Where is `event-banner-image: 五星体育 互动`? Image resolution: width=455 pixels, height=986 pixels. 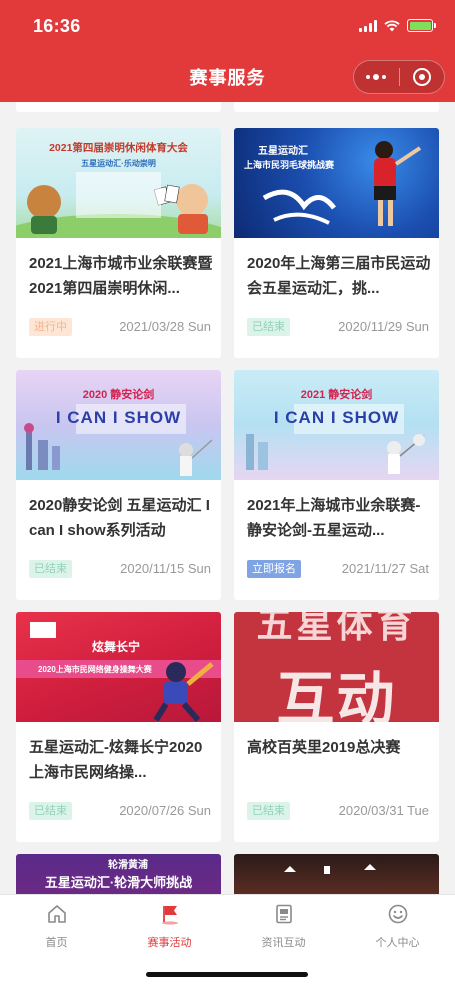 event-banner-image: 五星体育 互动 is located at coordinates (336, 667).